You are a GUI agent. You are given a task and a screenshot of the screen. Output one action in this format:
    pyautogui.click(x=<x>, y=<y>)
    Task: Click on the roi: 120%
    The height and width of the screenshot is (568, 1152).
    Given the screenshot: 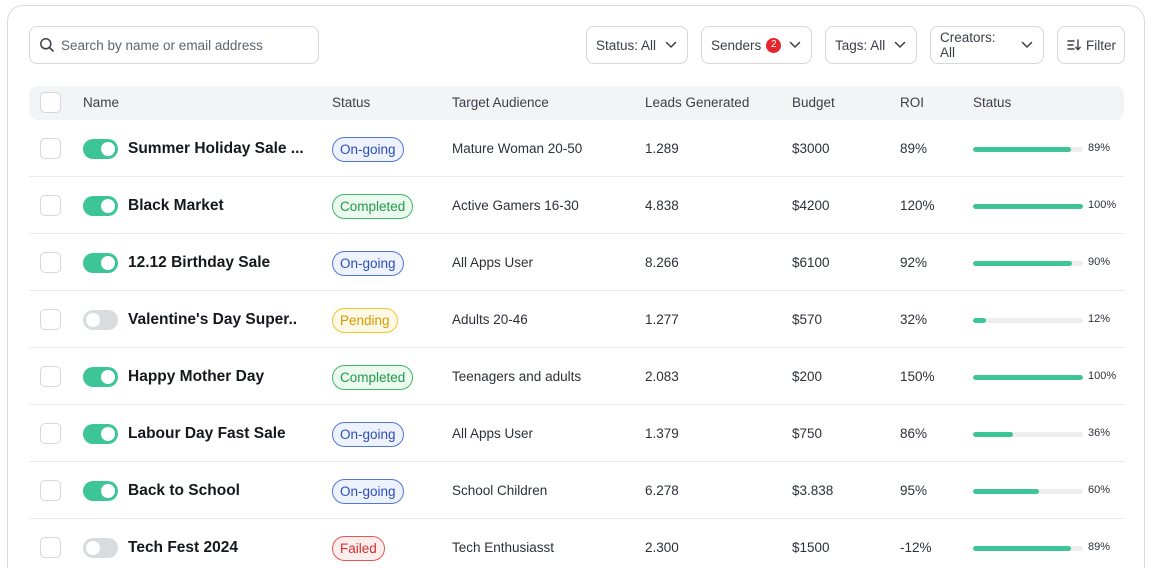 What is the action you would take?
    pyautogui.click(x=917, y=205)
    